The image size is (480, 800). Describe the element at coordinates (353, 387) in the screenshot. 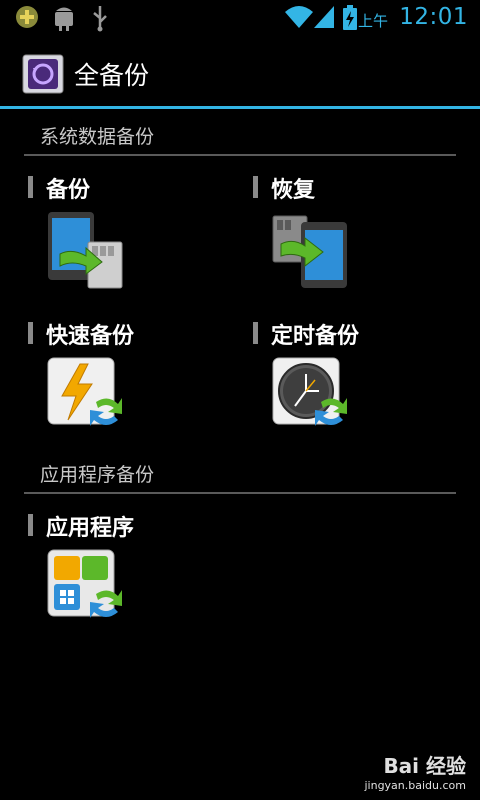

I see `tile-scheduled-backup: 定时备份` at that location.